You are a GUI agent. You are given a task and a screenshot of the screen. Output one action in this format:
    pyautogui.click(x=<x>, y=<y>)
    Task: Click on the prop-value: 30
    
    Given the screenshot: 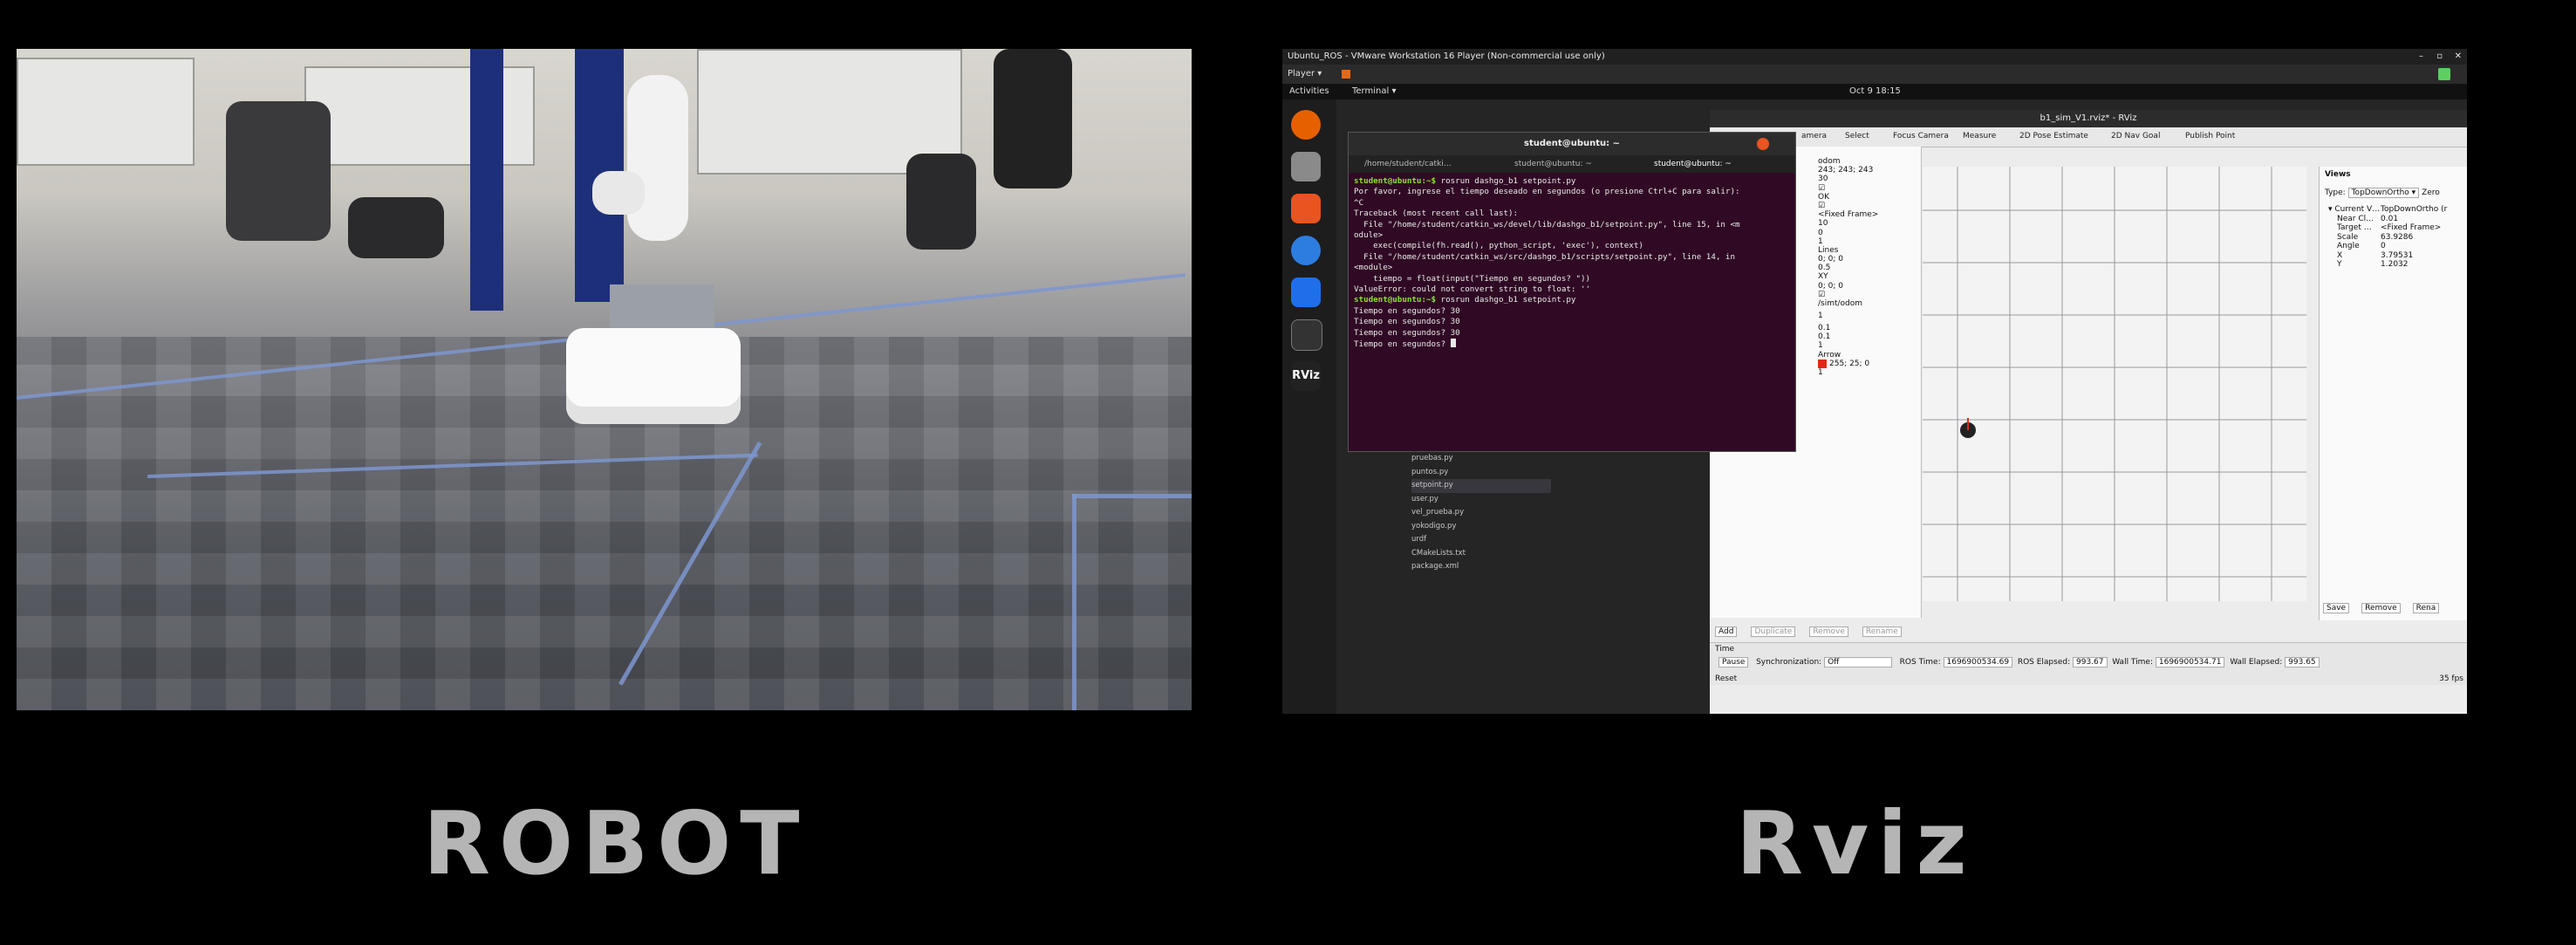 What is the action you would take?
    pyautogui.click(x=1823, y=179)
    